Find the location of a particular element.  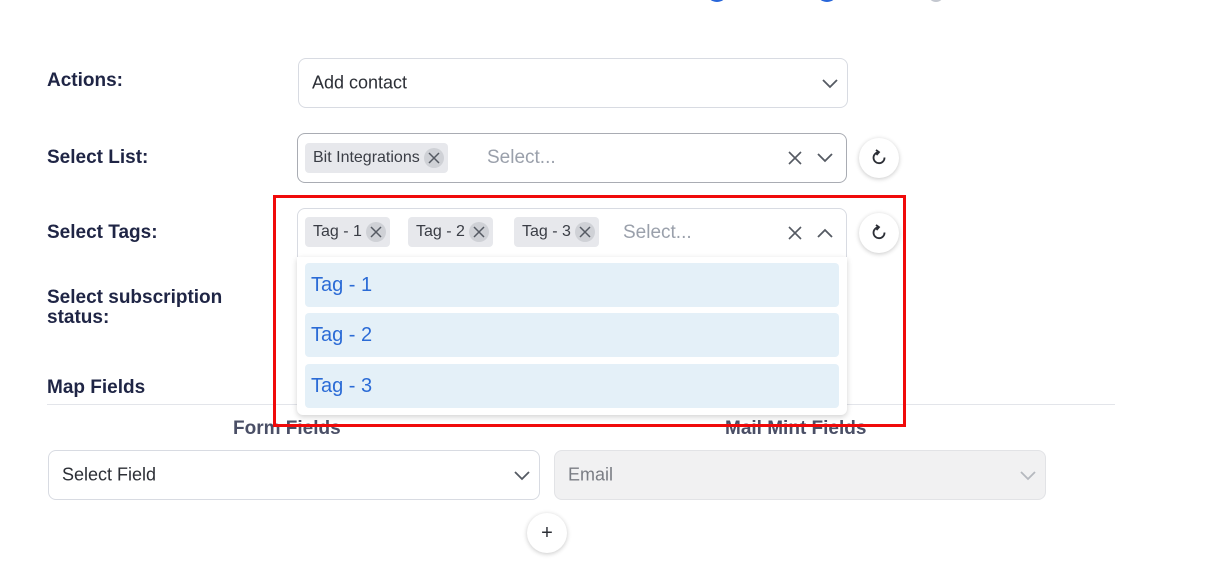

mail-mint-field-select: Email is located at coordinates (800, 475).